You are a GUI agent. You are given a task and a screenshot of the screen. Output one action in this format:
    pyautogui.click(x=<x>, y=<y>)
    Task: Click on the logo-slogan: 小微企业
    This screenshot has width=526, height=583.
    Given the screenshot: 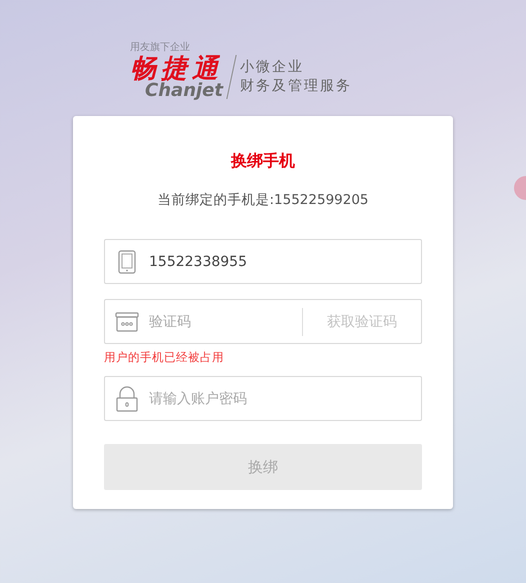 What is the action you would take?
    pyautogui.click(x=272, y=67)
    